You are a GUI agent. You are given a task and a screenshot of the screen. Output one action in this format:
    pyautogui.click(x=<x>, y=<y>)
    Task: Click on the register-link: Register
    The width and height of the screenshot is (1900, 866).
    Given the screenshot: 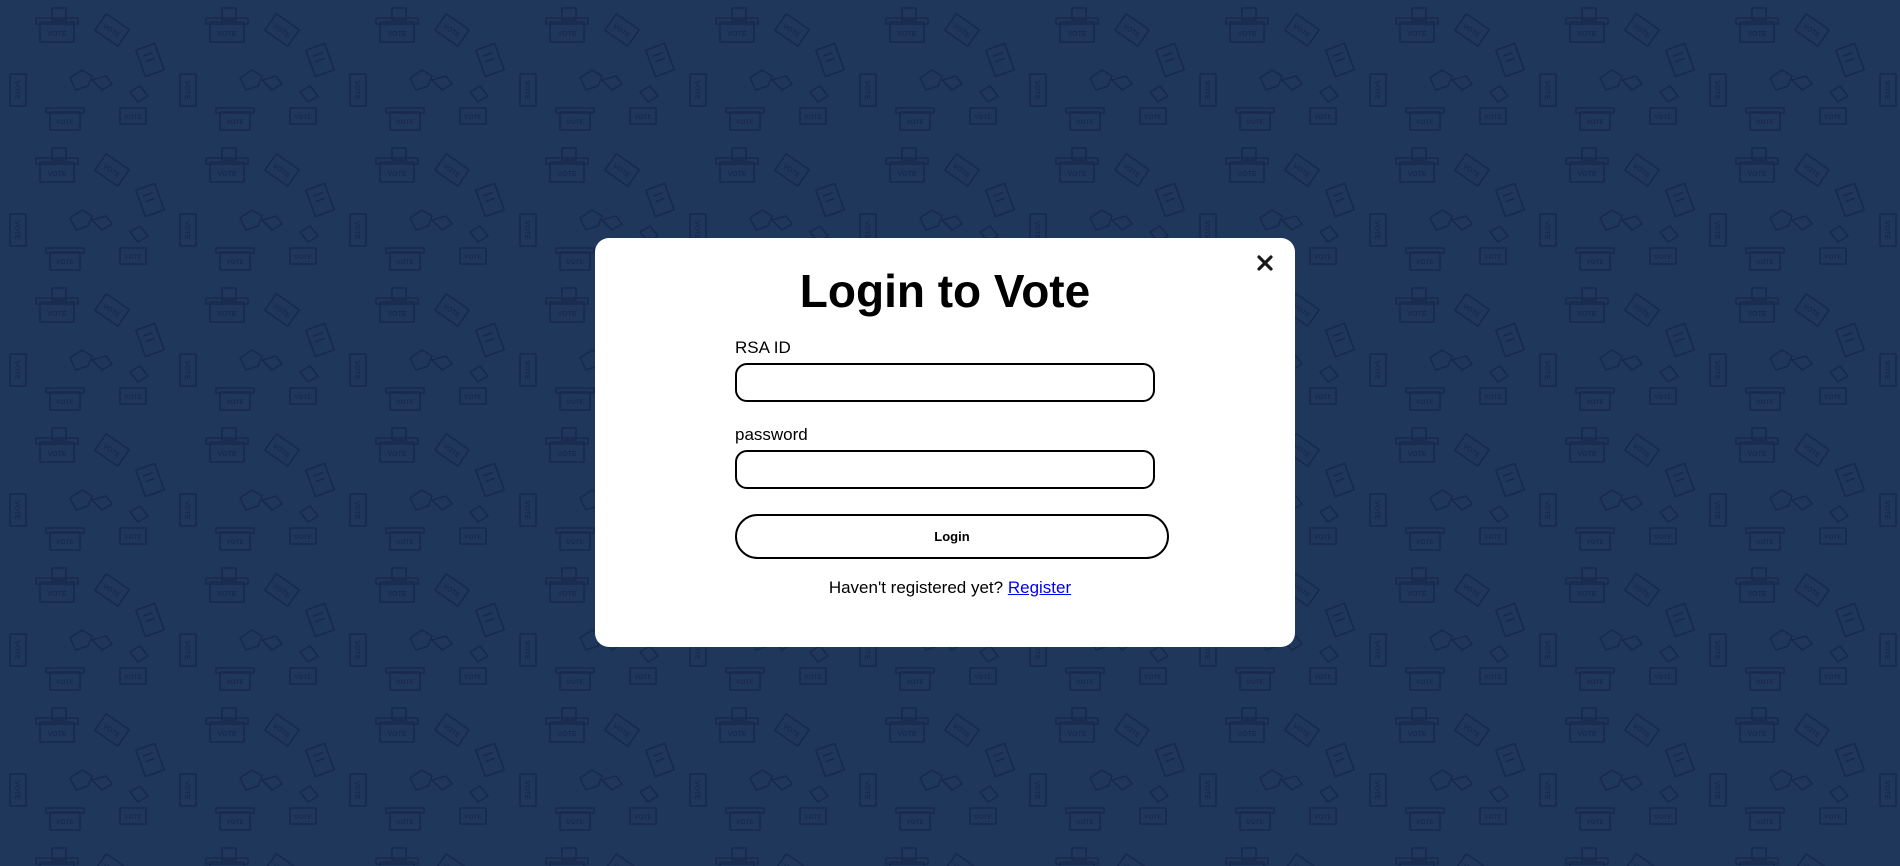 What is the action you would take?
    pyautogui.click(x=1039, y=587)
    